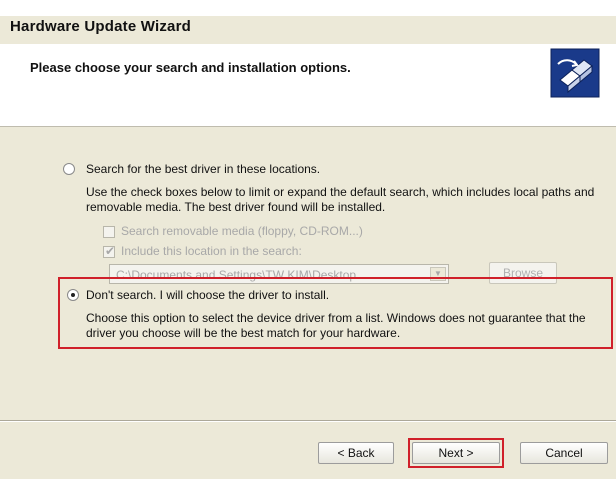 This screenshot has width=616, height=479. I want to click on removable-media-checkbox, so click(109, 232).